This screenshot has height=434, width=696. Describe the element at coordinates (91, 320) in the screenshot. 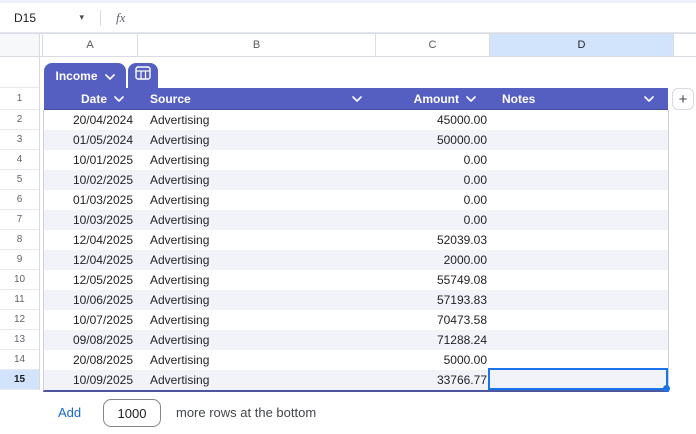

I see `cell-date: 10/07/2025` at that location.